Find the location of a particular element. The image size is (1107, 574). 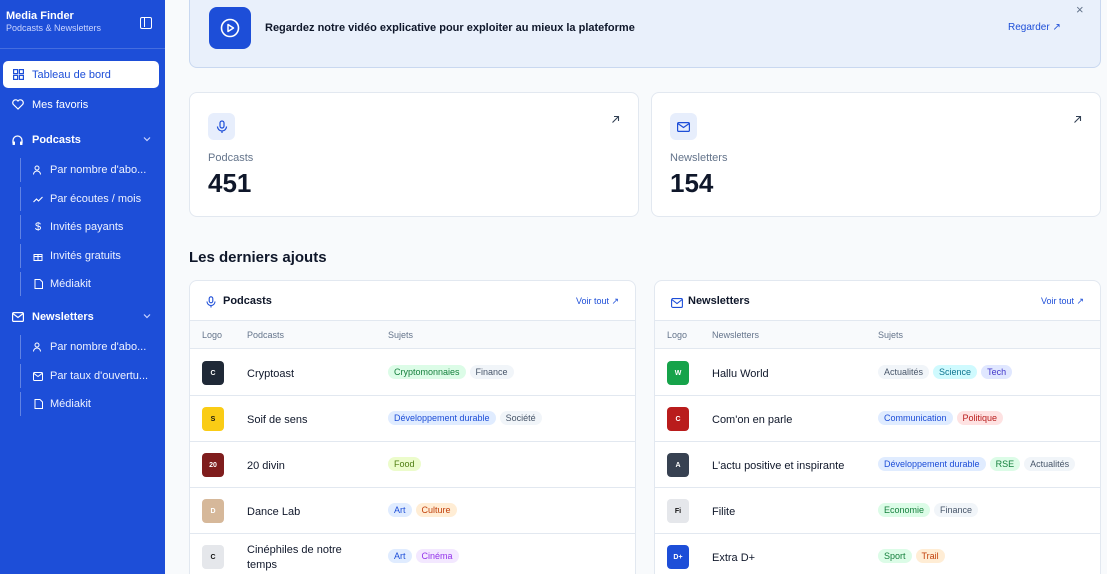

sidebar-section-podcasts: Podcasts is located at coordinates (81, 140).